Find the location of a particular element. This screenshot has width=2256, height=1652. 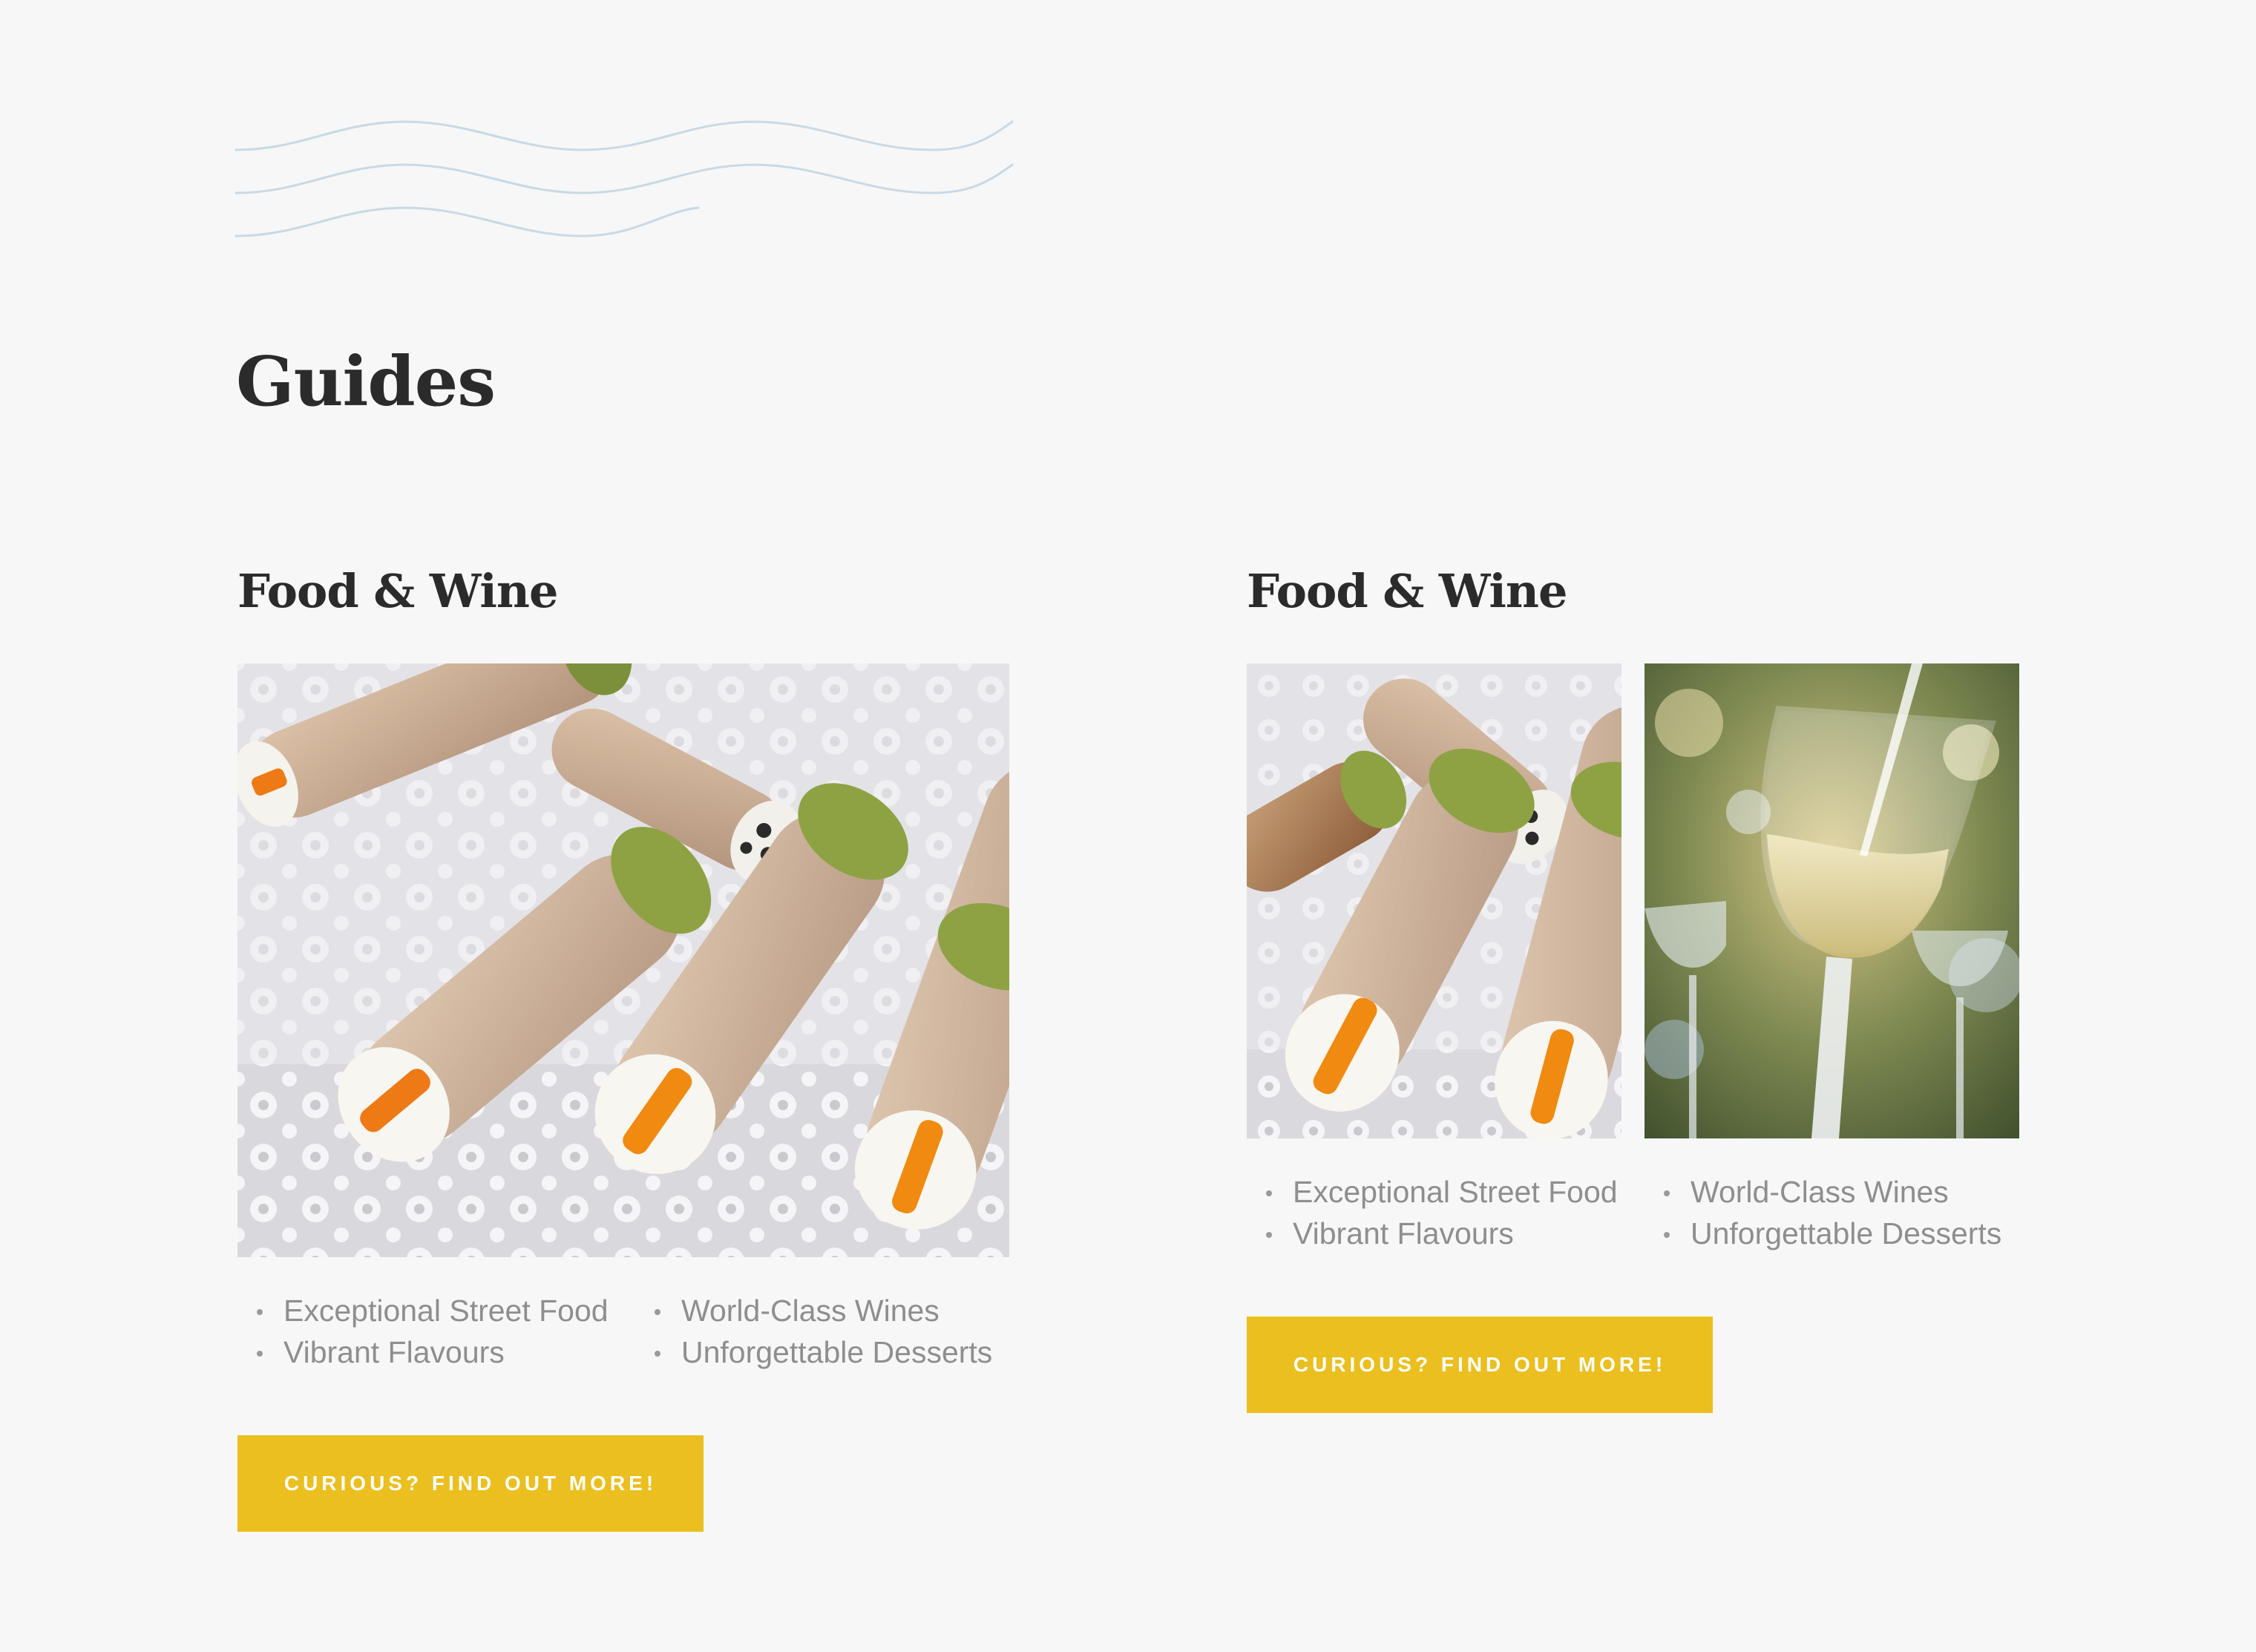

page-title: Guides is located at coordinates (366, 381).